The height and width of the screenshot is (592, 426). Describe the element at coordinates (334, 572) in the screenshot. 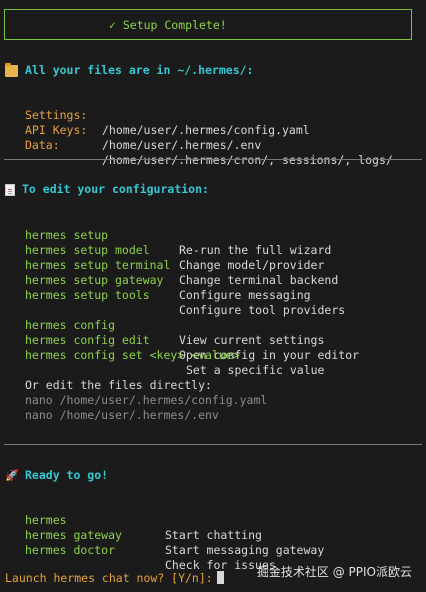

I see `watermark: 掘金技术社区 @ PPIO派欧云` at that location.